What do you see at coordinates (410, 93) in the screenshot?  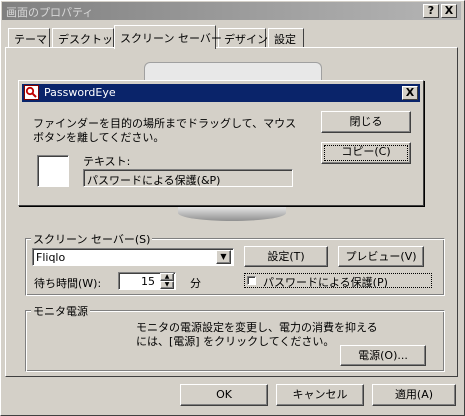 I see `popup-close-icon: X` at bounding box center [410, 93].